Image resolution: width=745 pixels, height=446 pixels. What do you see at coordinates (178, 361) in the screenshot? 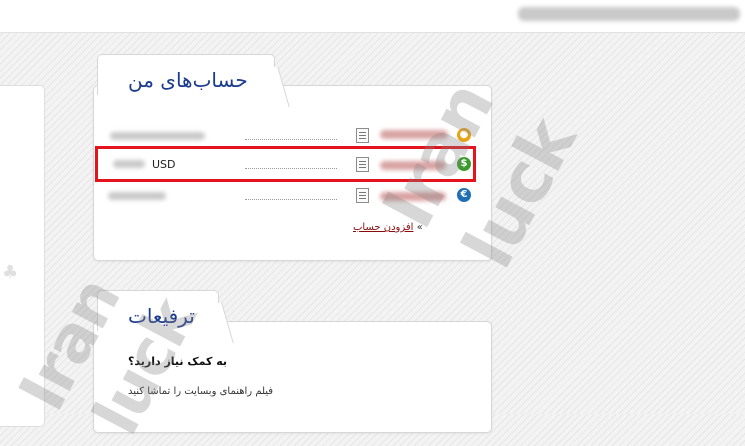
I see `help-heading: به کمک نیاز دارید؟` at bounding box center [178, 361].